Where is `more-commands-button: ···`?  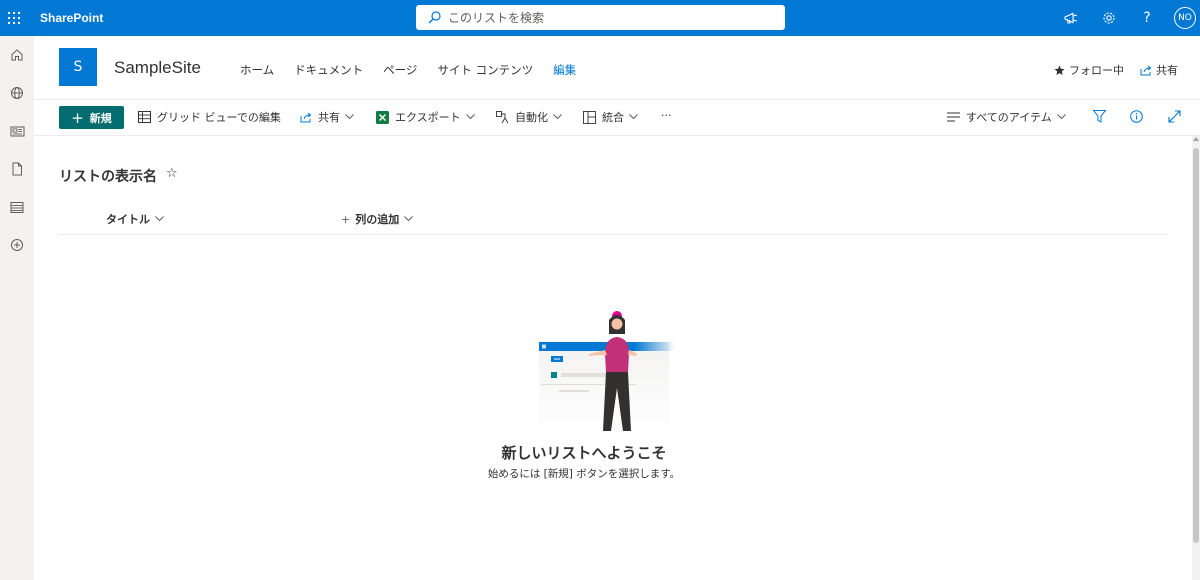 more-commands-button: ··· is located at coordinates (666, 115).